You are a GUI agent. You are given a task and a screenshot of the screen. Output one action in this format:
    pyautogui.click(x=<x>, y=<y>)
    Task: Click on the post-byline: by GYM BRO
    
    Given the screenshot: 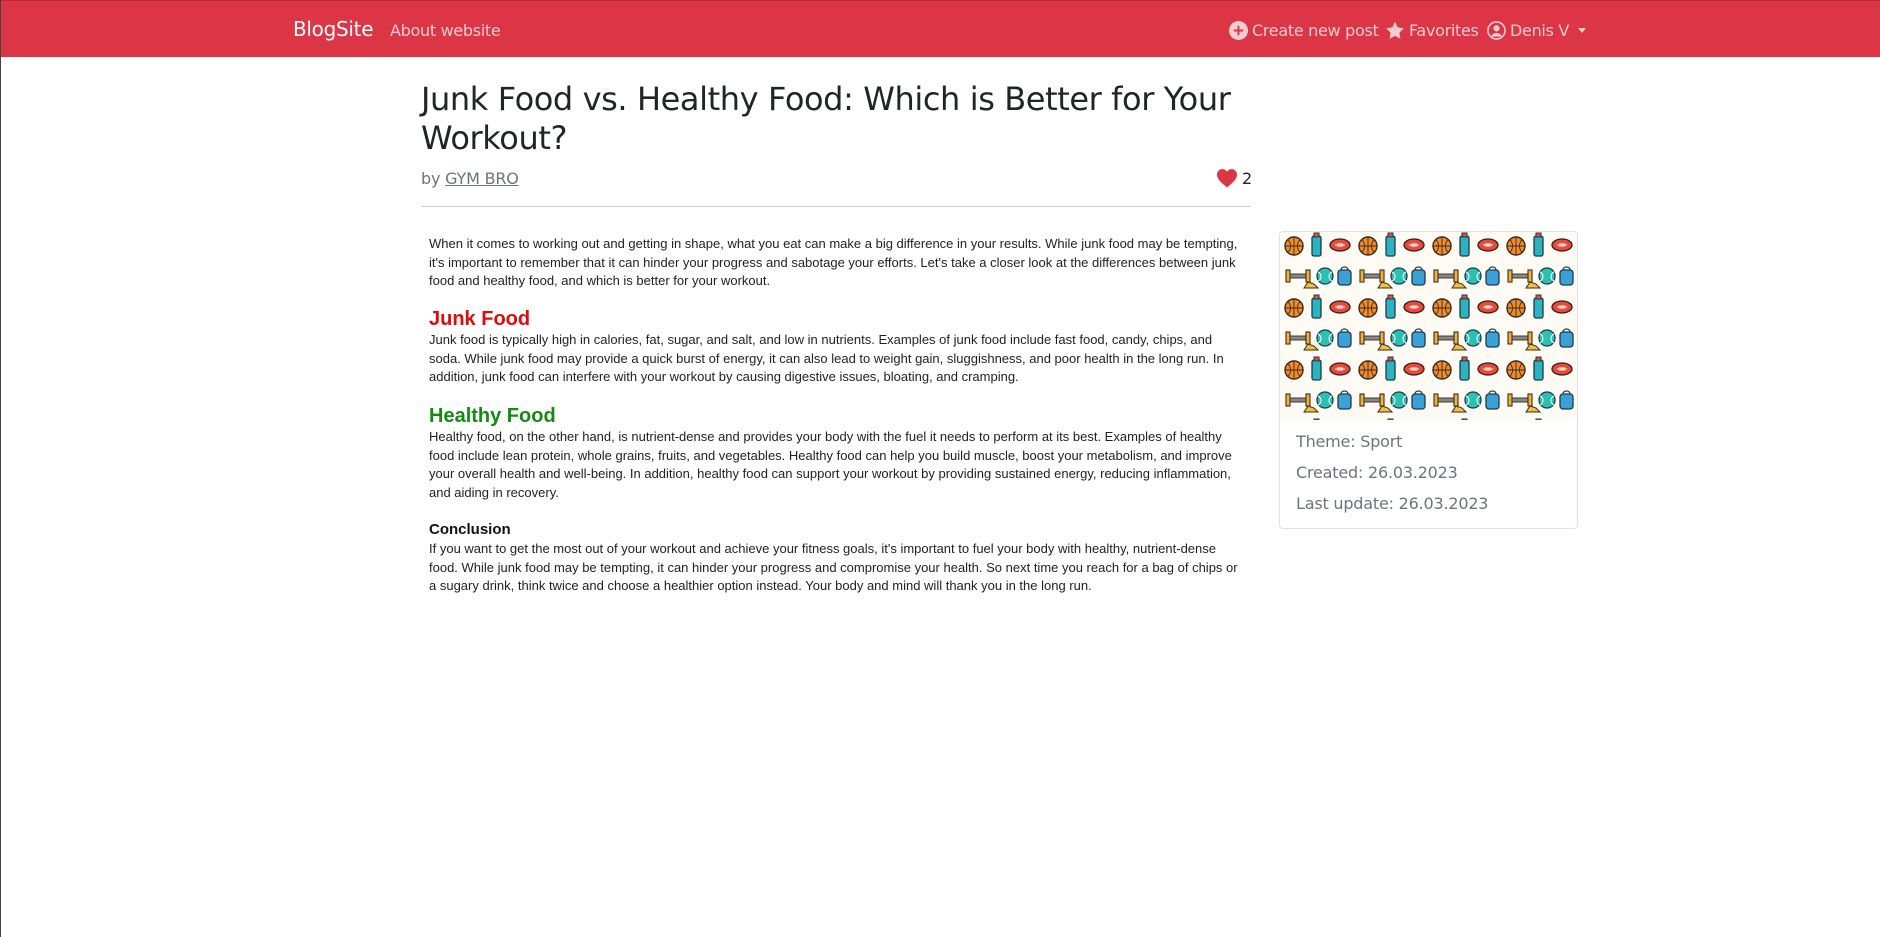 What is the action you would take?
    pyautogui.click(x=470, y=178)
    